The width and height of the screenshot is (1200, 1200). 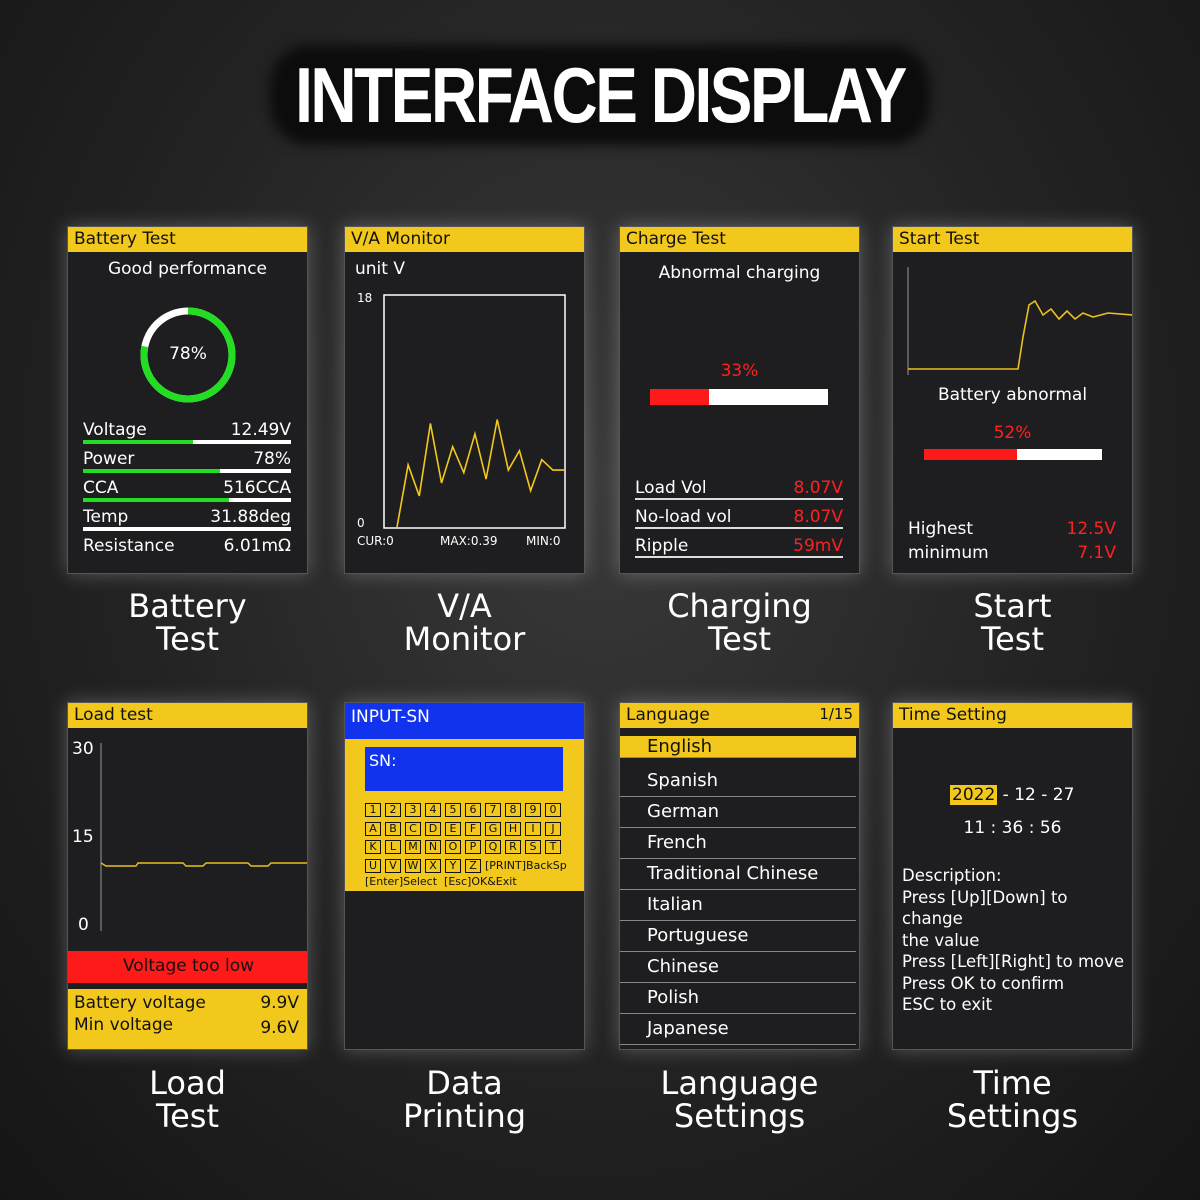 I want to click on y-tick: 30, so click(x=83, y=749).